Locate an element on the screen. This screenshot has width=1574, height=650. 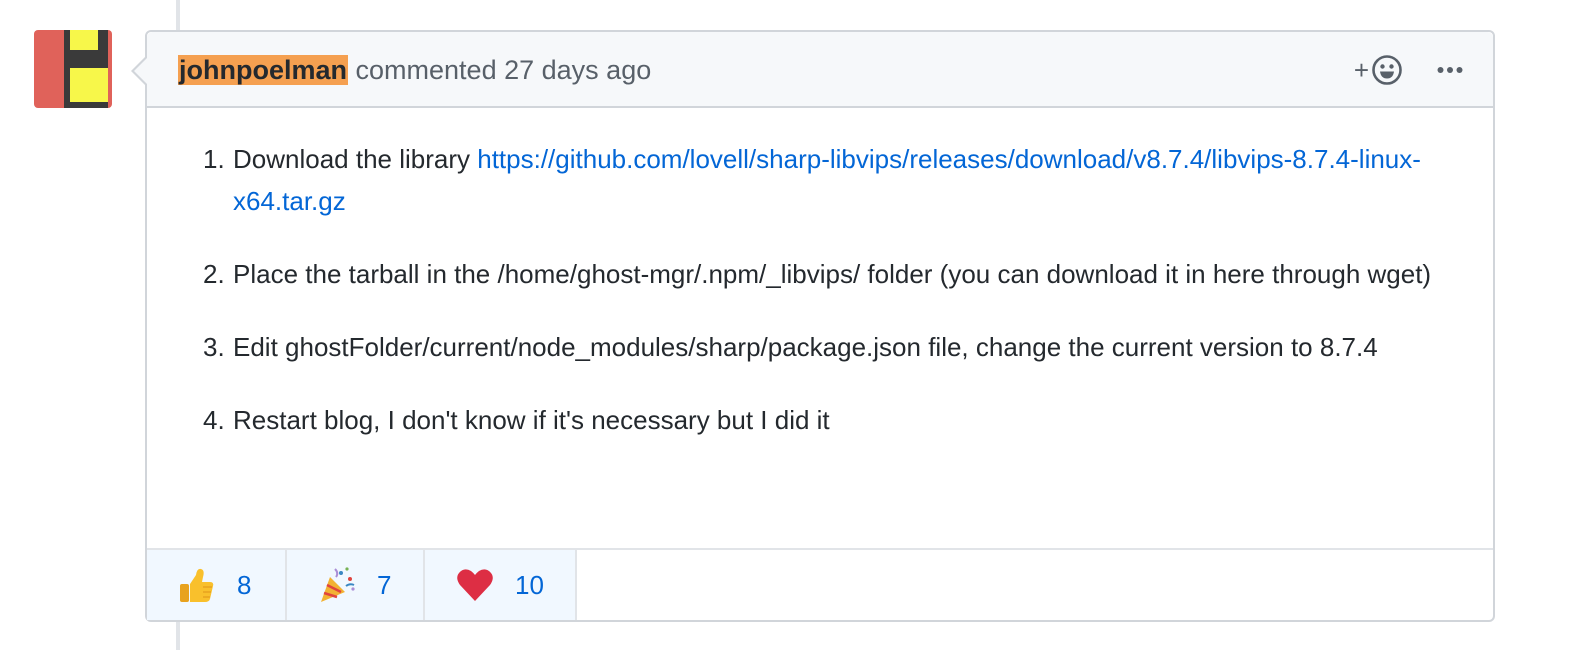
reaction-count: 8 is located at coordinates (244, 584).